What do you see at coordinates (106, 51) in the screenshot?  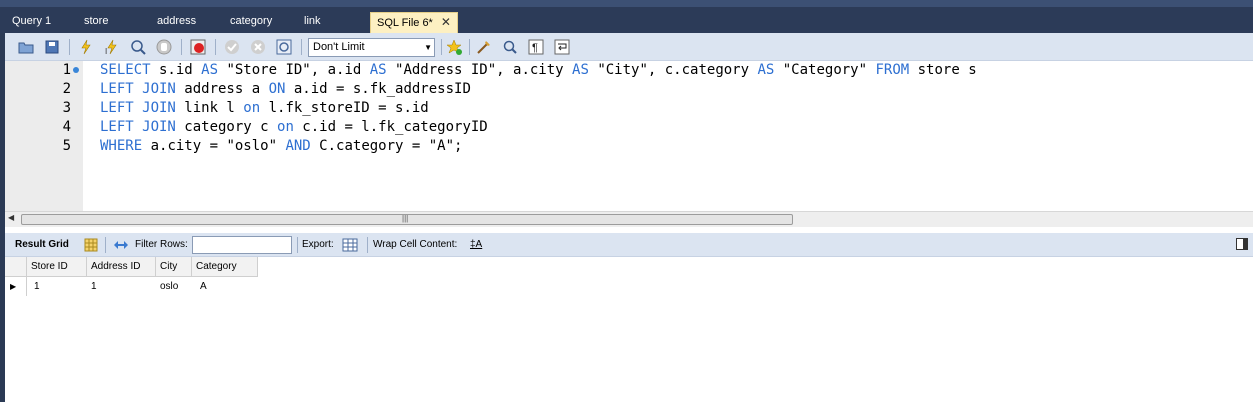 I see `svg-text: I` at bounding box center [106, 51].